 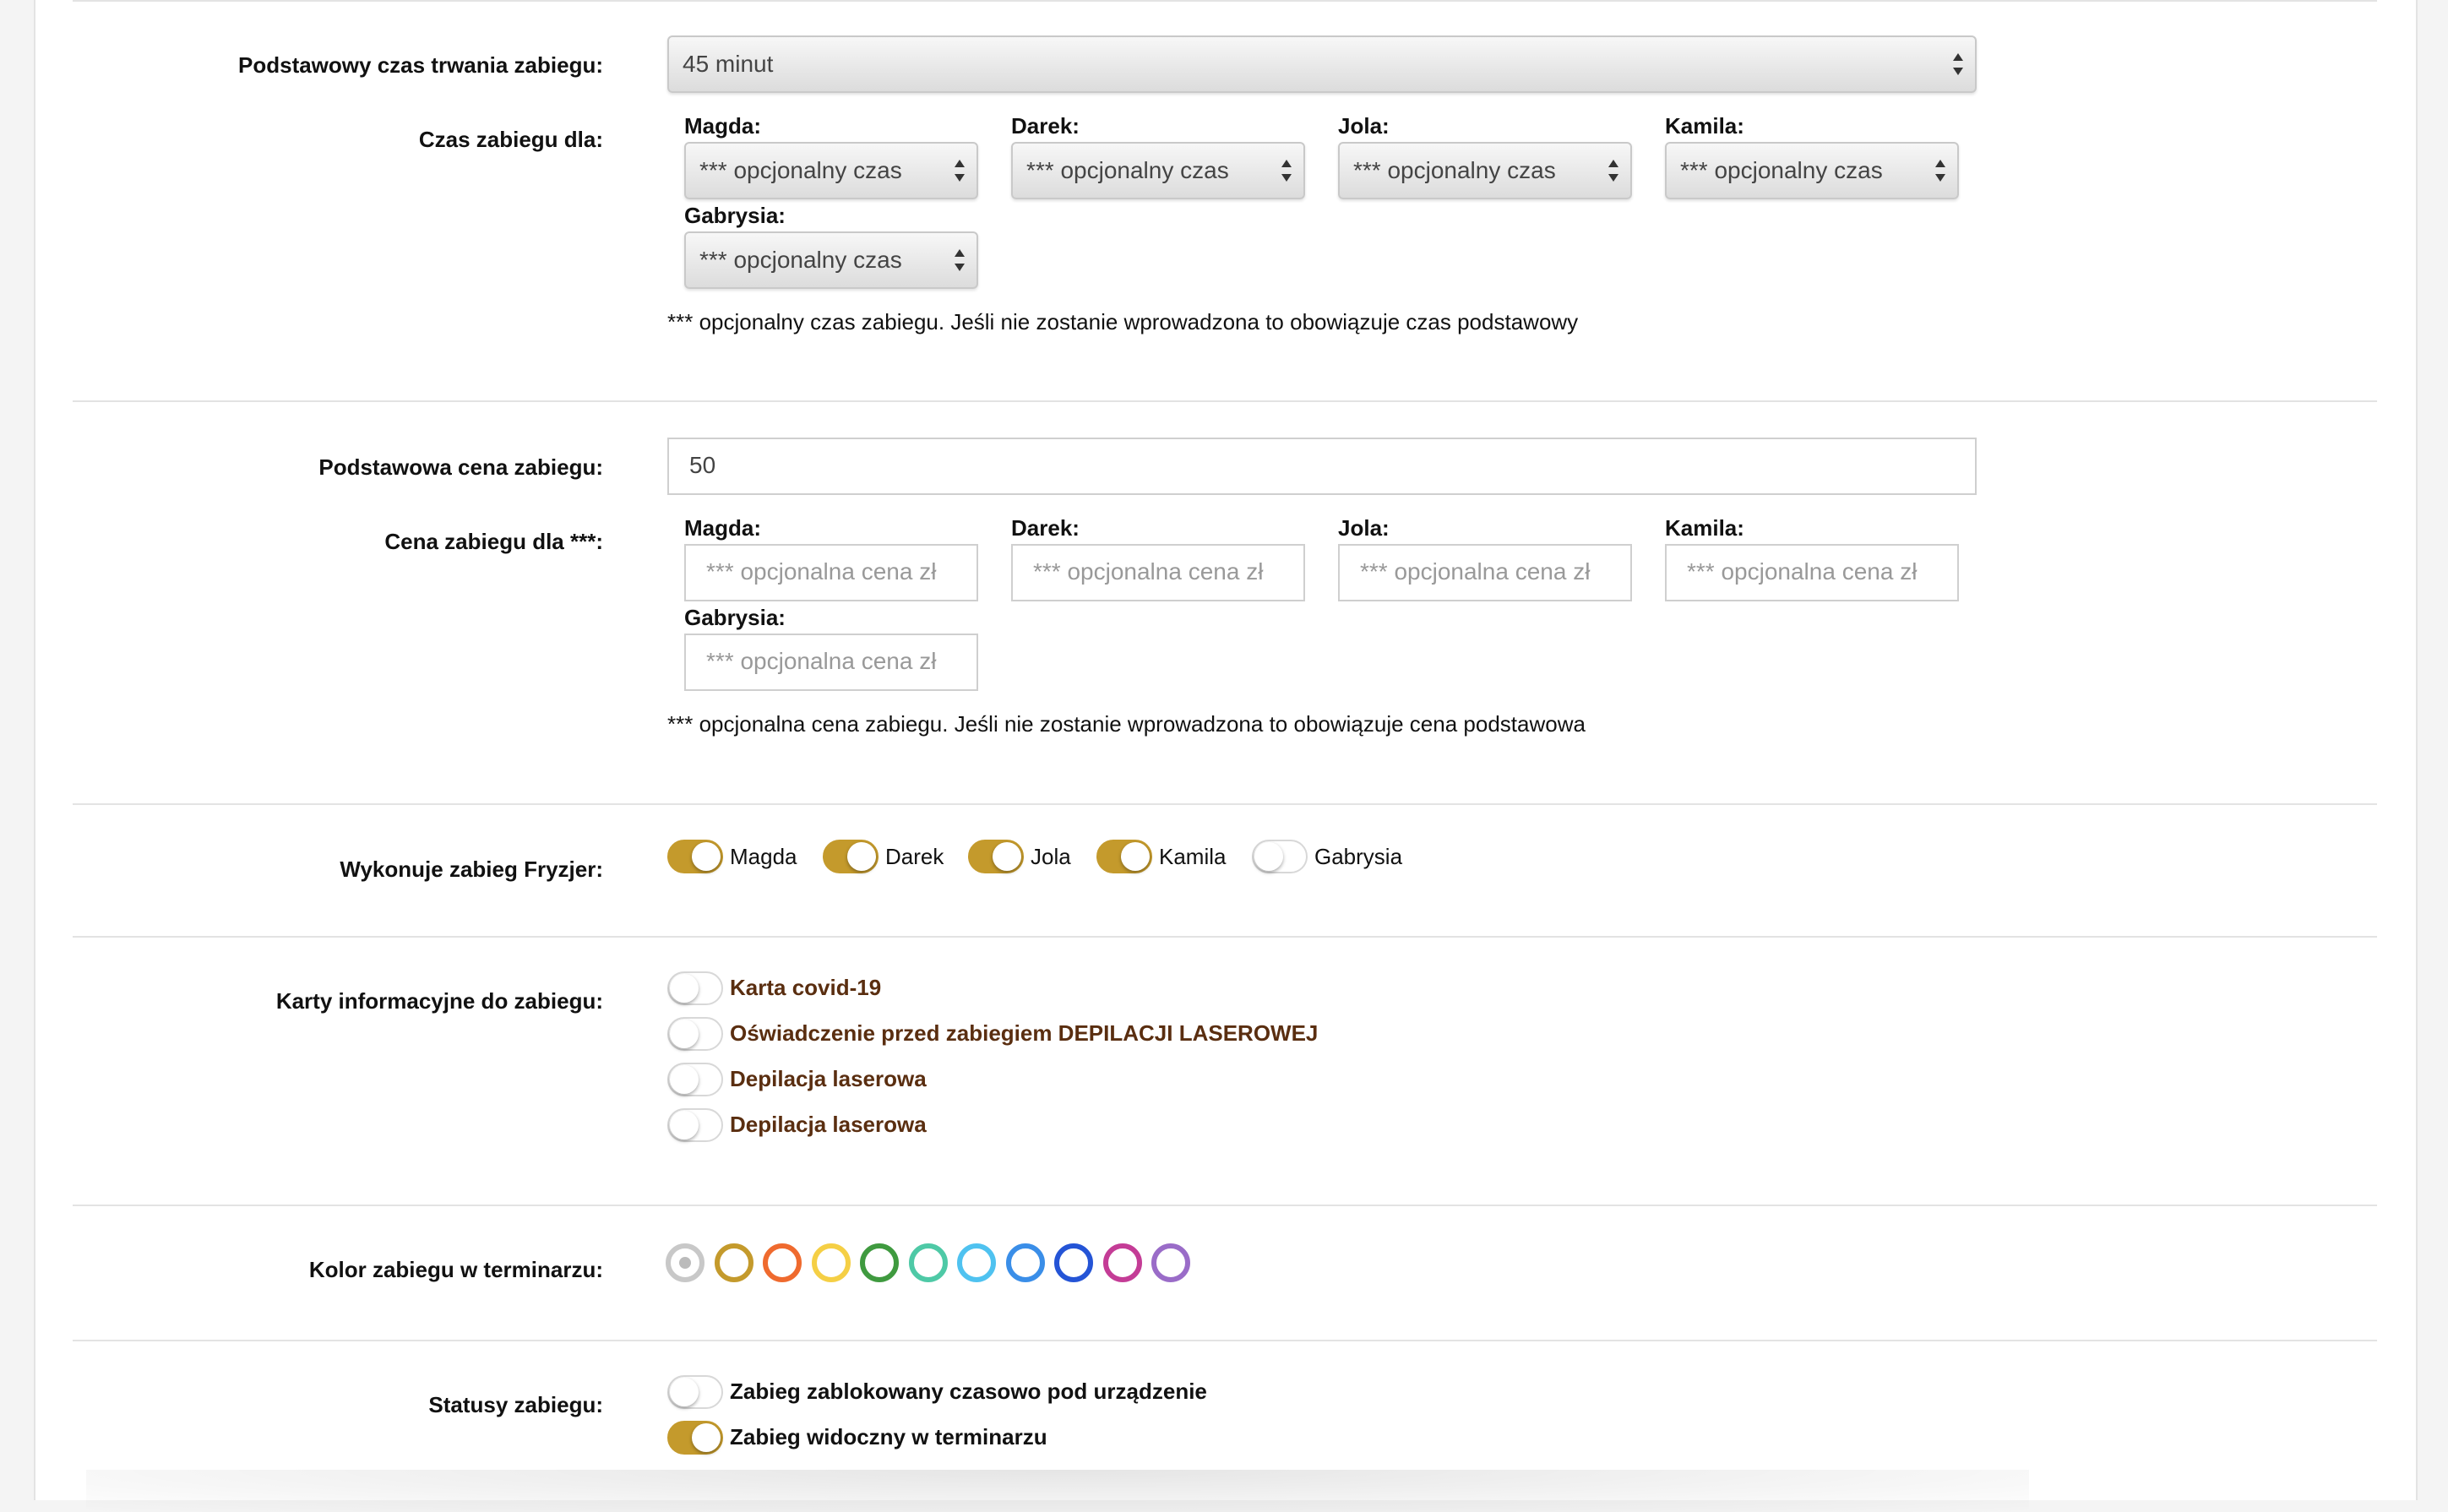 What do you see at coordinates (1051, 857) in the screenshot?
I see `performer-label: Jola` at bounding box center [1051, 857].